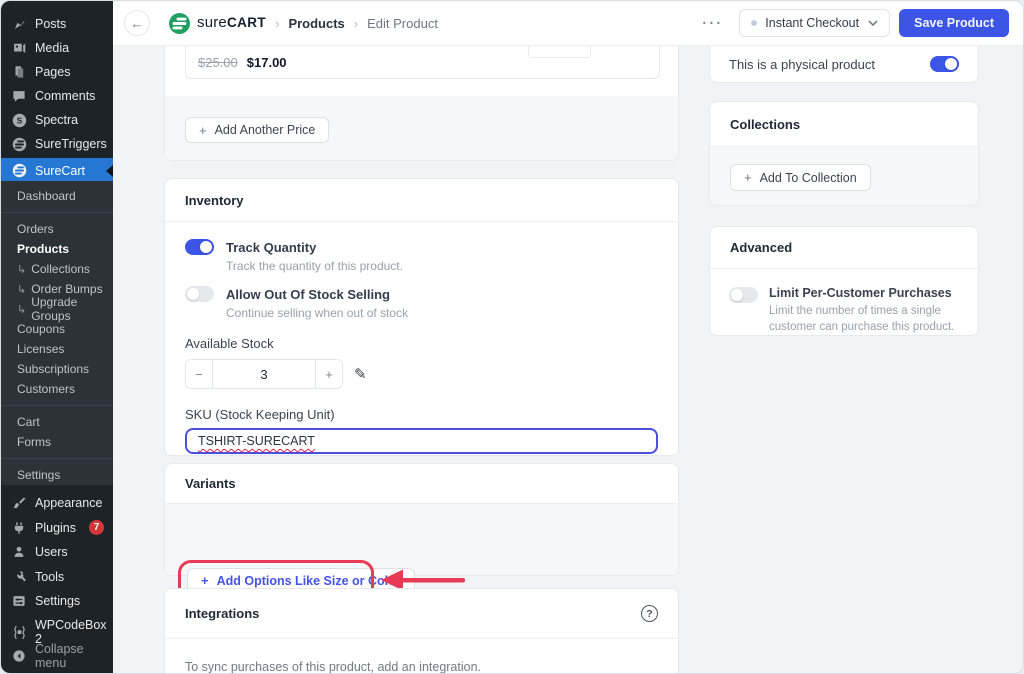 The height and width of the screenshot is (674, 1024). Describe the element at coordinates (317, 313) in the screenshot. I see `out-of-stock-desc: Continue selling when out of stock` at that location.